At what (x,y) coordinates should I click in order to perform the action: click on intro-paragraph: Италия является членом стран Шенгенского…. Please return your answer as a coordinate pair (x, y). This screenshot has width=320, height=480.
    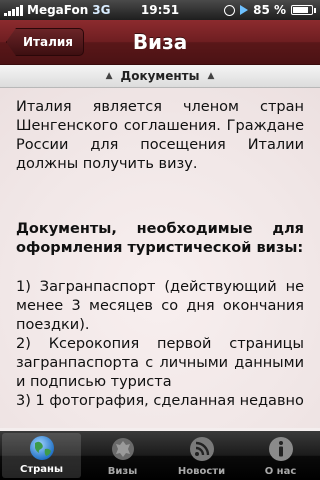
    Looking at the image, I should click on (160, 135).